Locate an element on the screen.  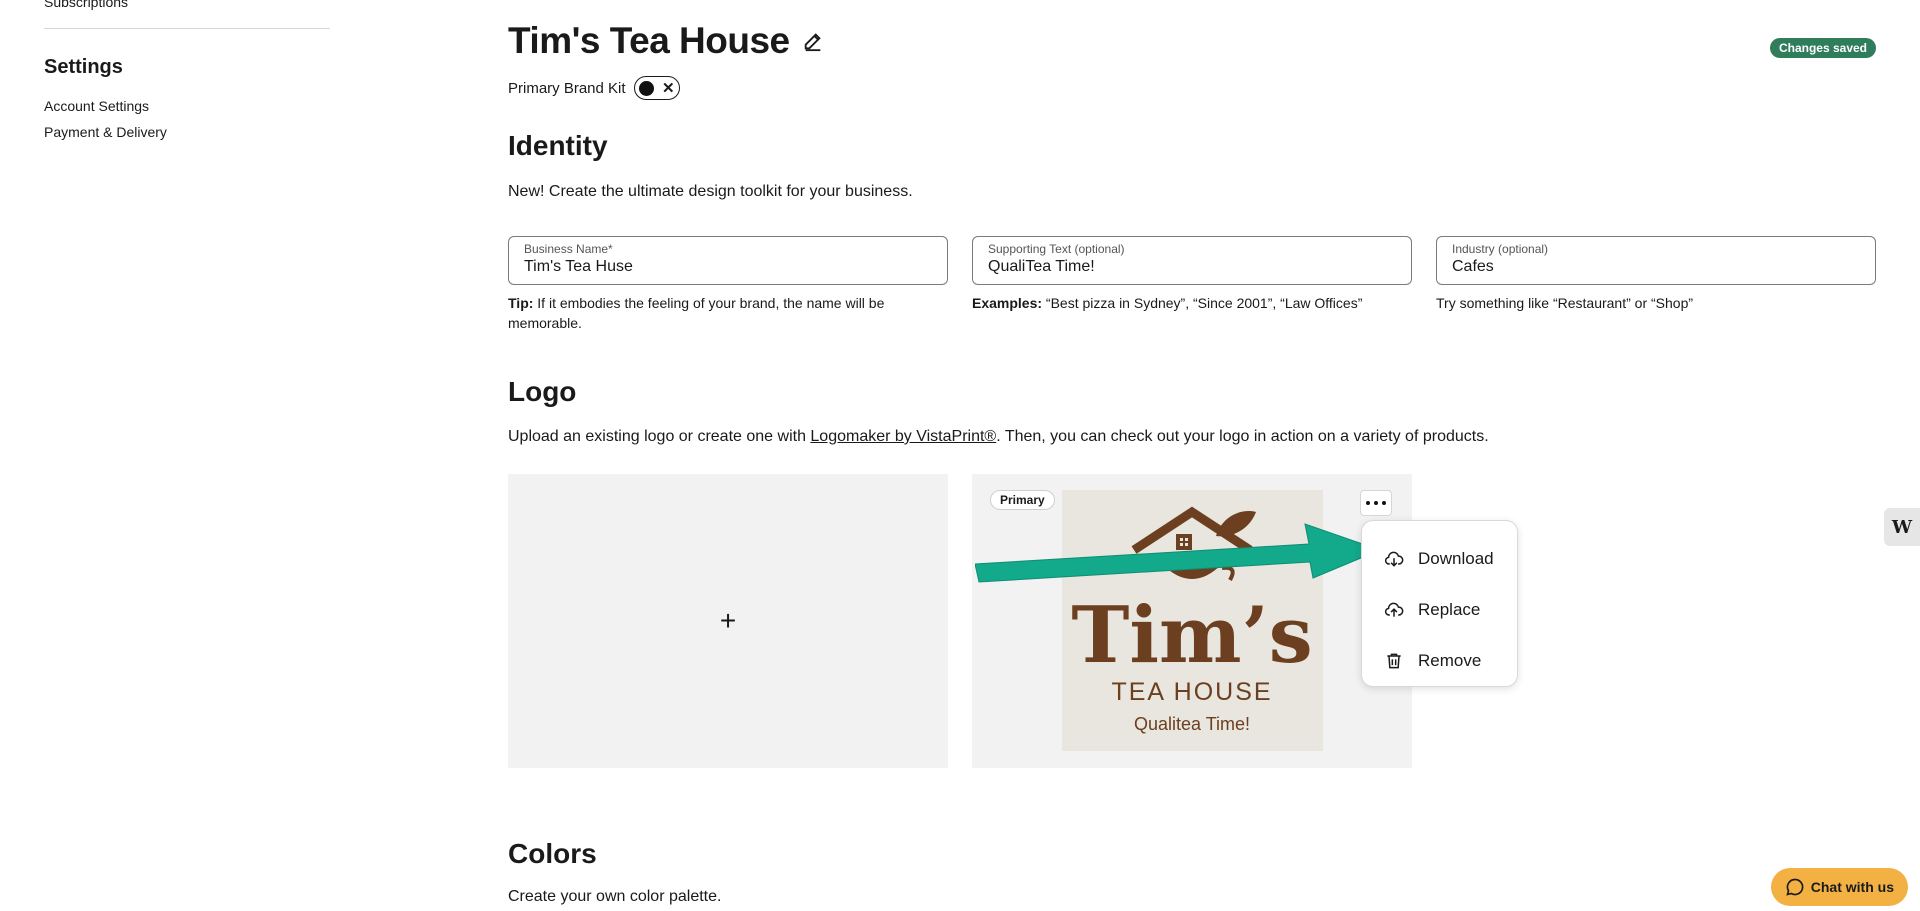
side-widget-button: W is located at coordinates (1902, 527).